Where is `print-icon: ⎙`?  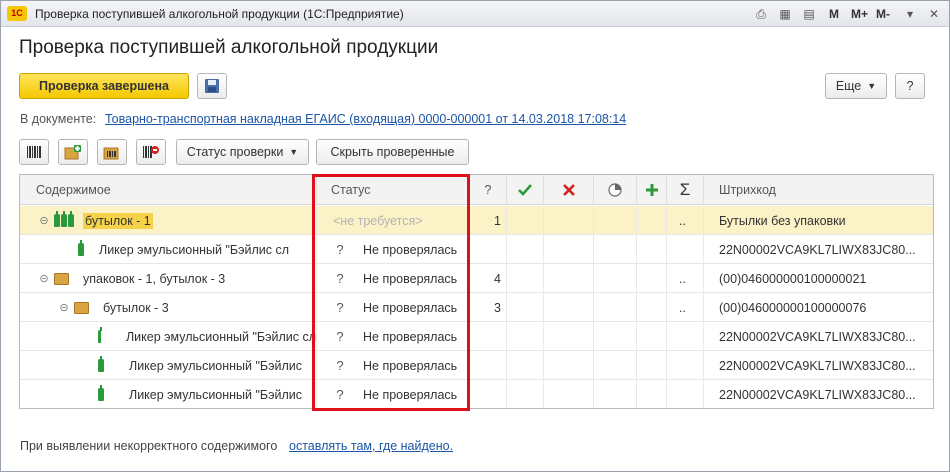
print-icon: ⎙ is located at coordinates (761, 14).